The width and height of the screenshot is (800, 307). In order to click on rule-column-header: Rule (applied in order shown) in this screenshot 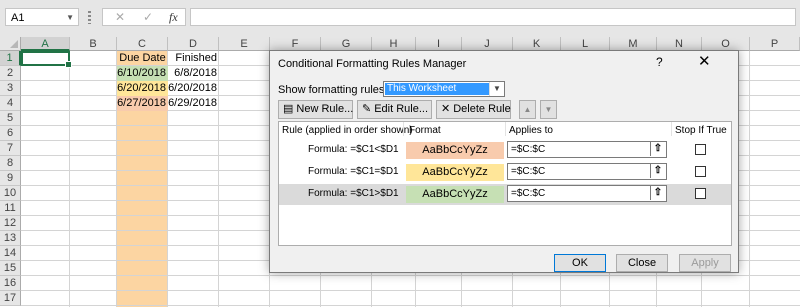, I will do `click(347, 130)`.